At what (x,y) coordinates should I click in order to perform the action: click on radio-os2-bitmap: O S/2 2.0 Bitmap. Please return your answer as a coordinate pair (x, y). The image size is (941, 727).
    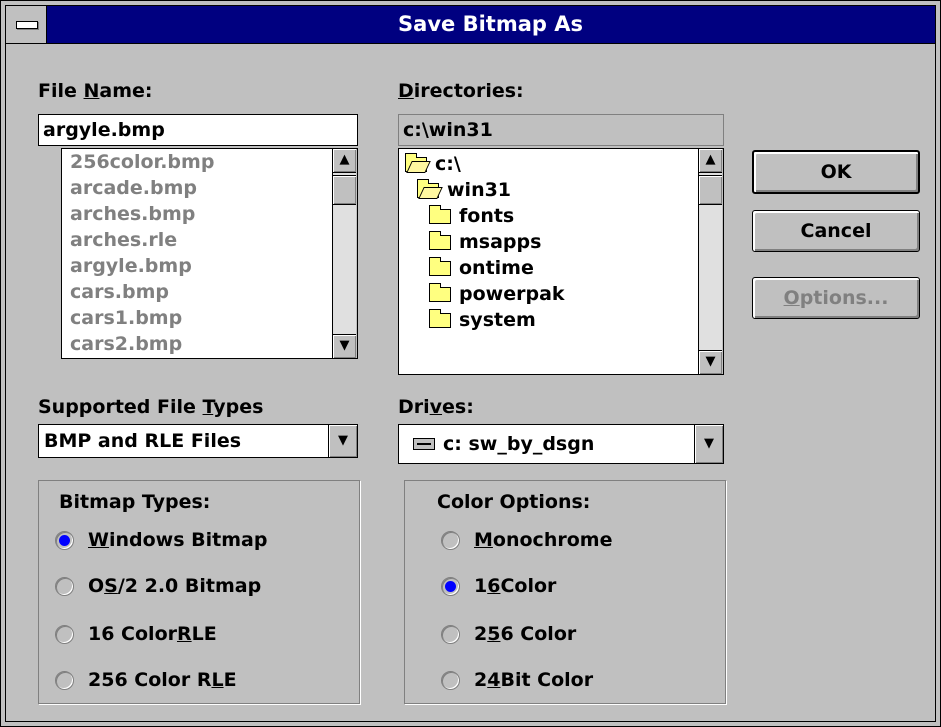
    Looking at the image, I should click on (158, 586).